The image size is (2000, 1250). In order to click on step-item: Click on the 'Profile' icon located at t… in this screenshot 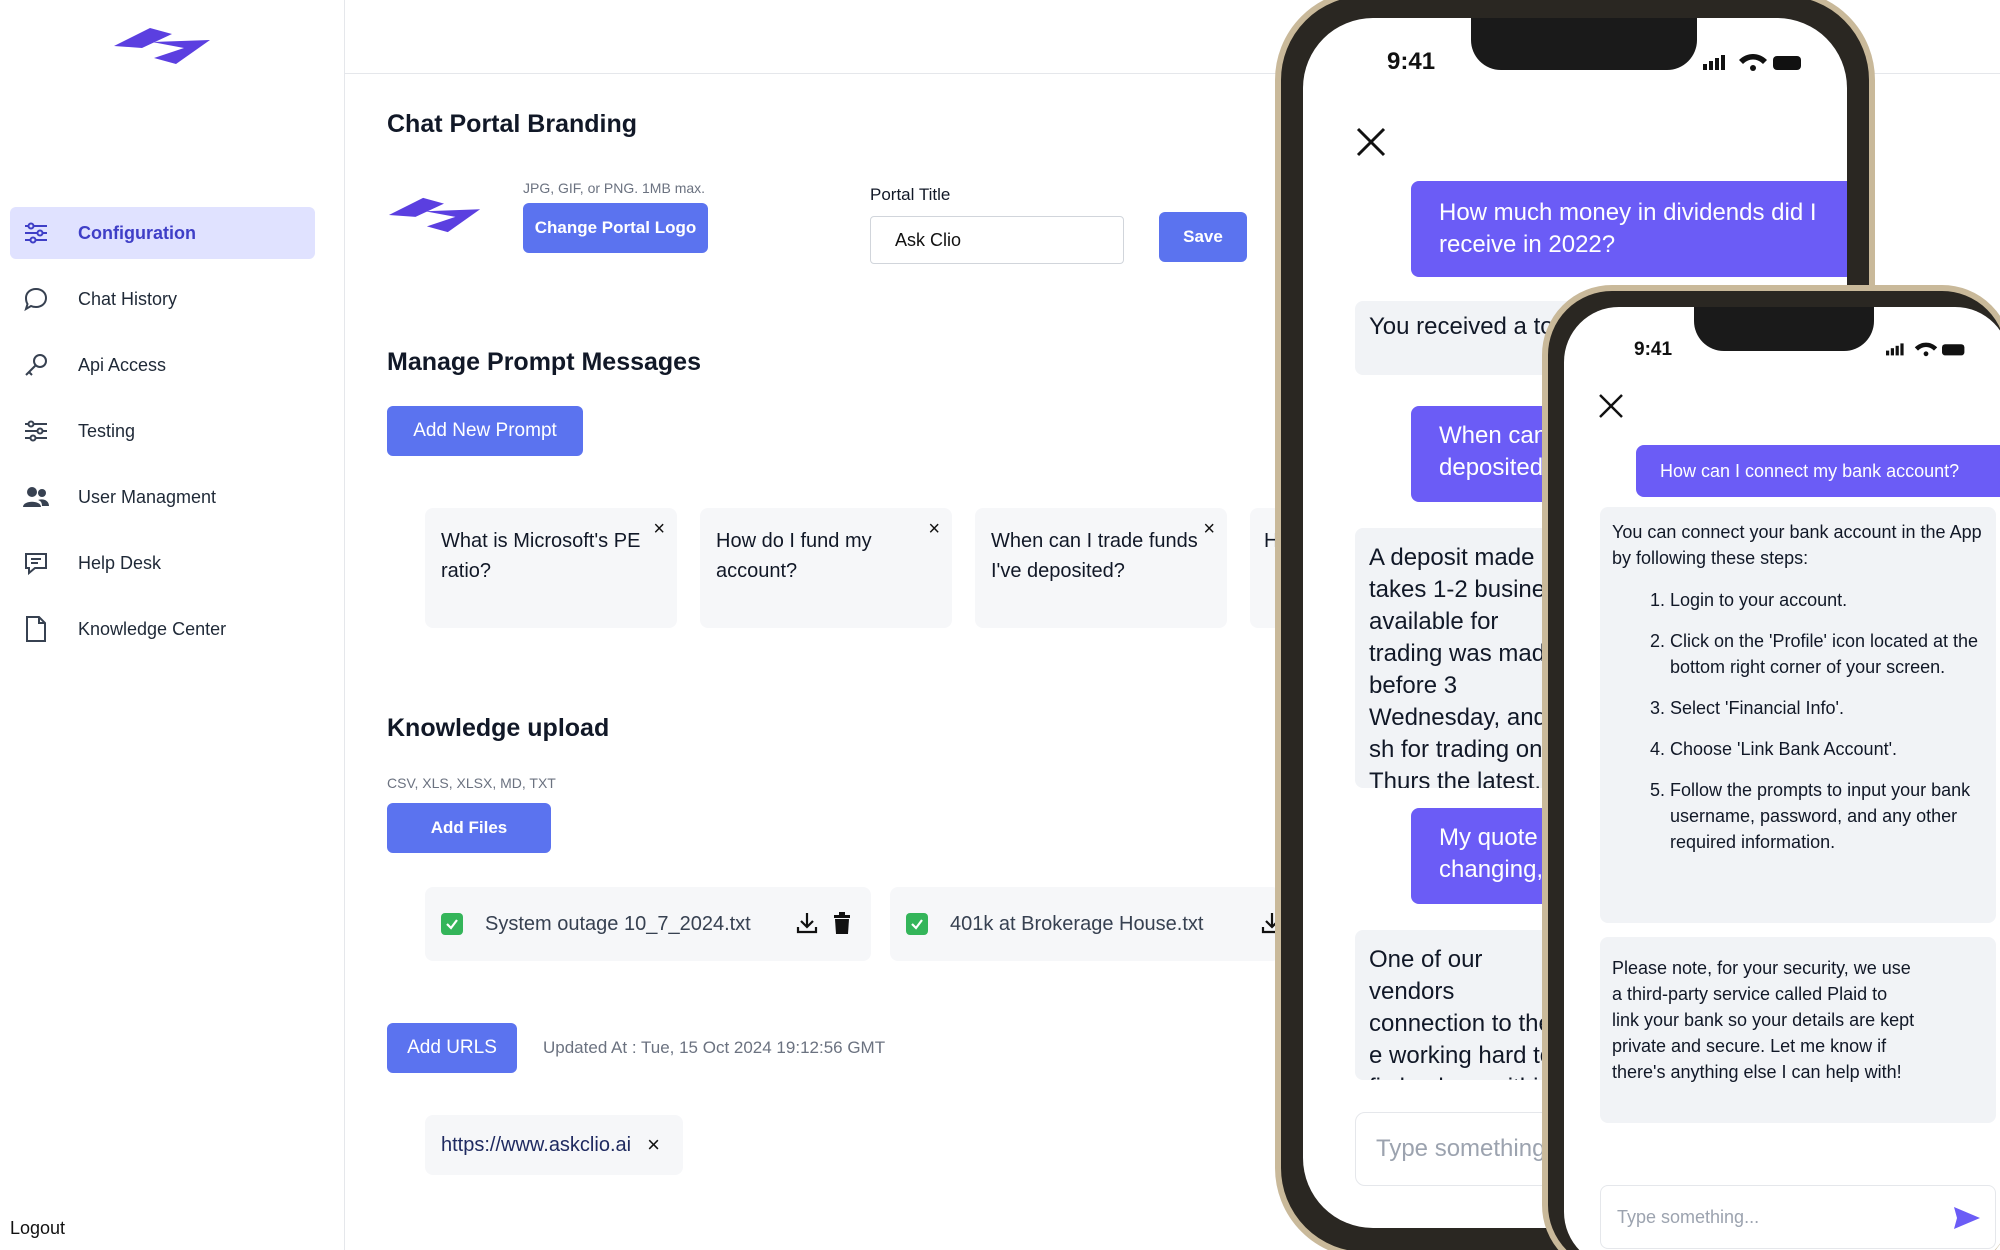, I will do `click(1827, 654)`.